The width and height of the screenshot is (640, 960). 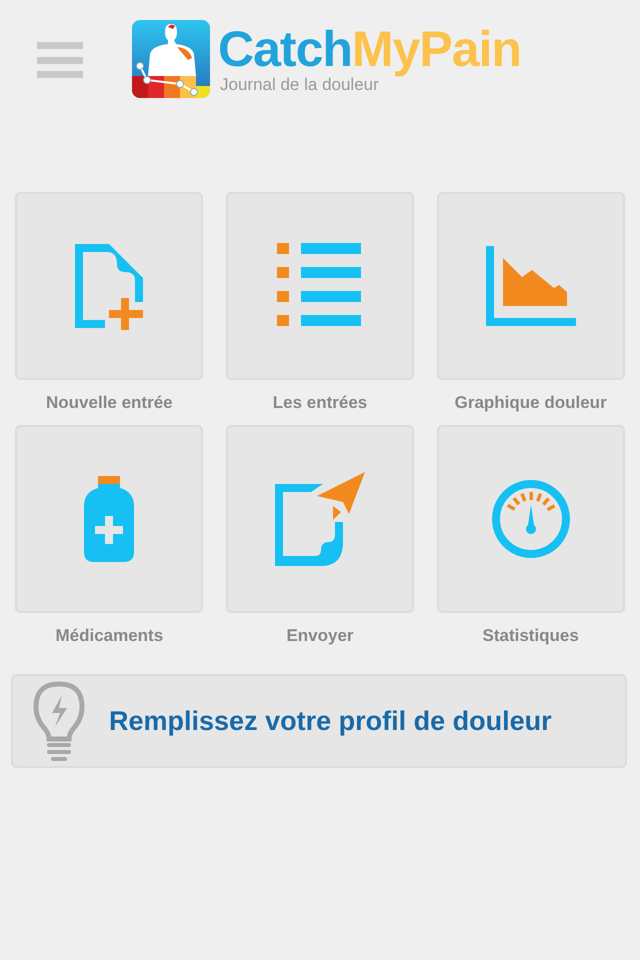 What do you see at coordinates (59, 721) in the screenshot?
I see `lightbulb-icon` at bounding box center [59, 721].